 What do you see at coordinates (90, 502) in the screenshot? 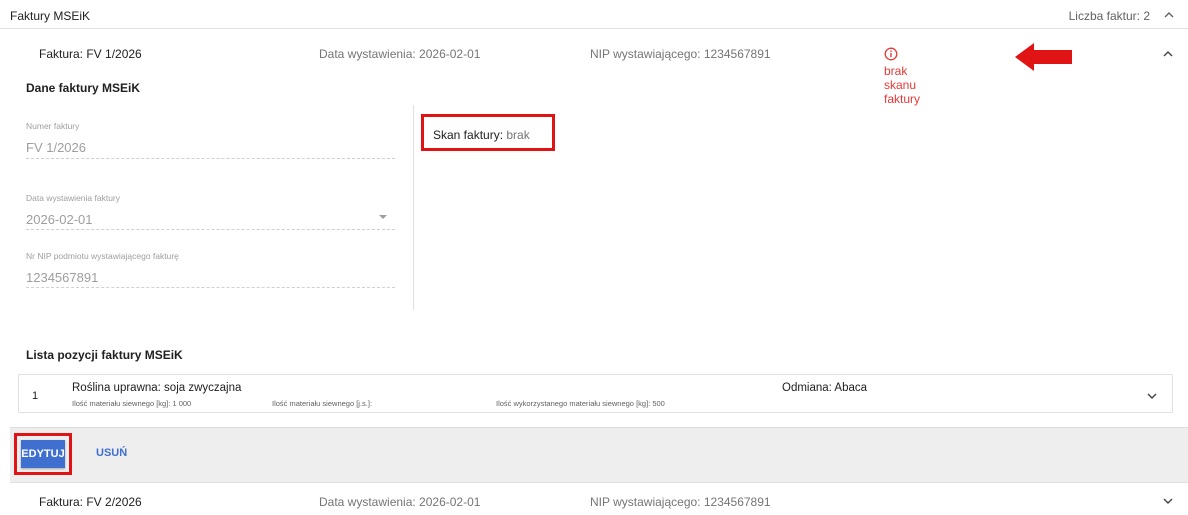
I see `invoice-2-number-label: Faktura: FV 2/2026` at bounding box center [90, 502].